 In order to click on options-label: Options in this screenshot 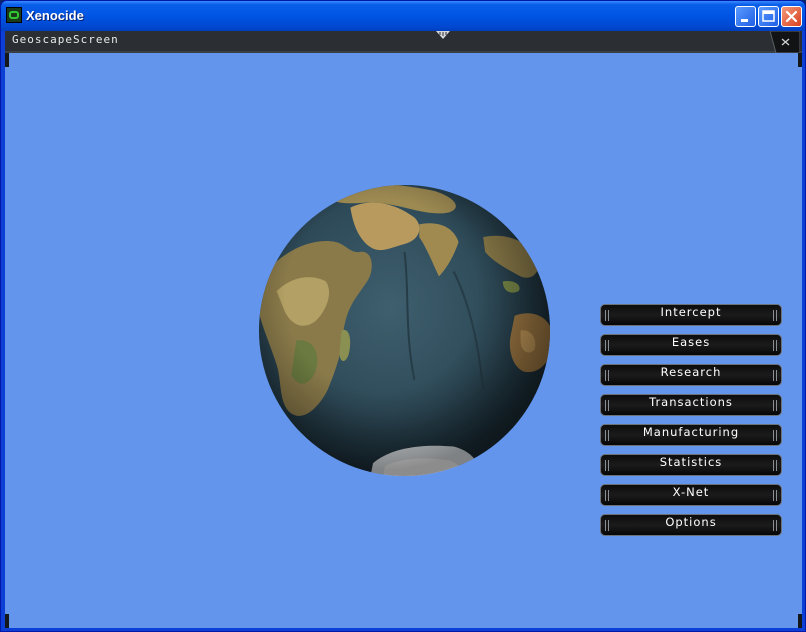, I will do `click(691, 522)`.